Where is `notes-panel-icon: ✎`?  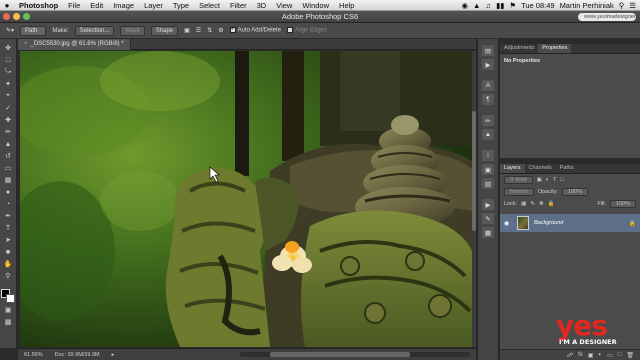
notes-panel-icon: ✎ is located at coordinates (488, 218).